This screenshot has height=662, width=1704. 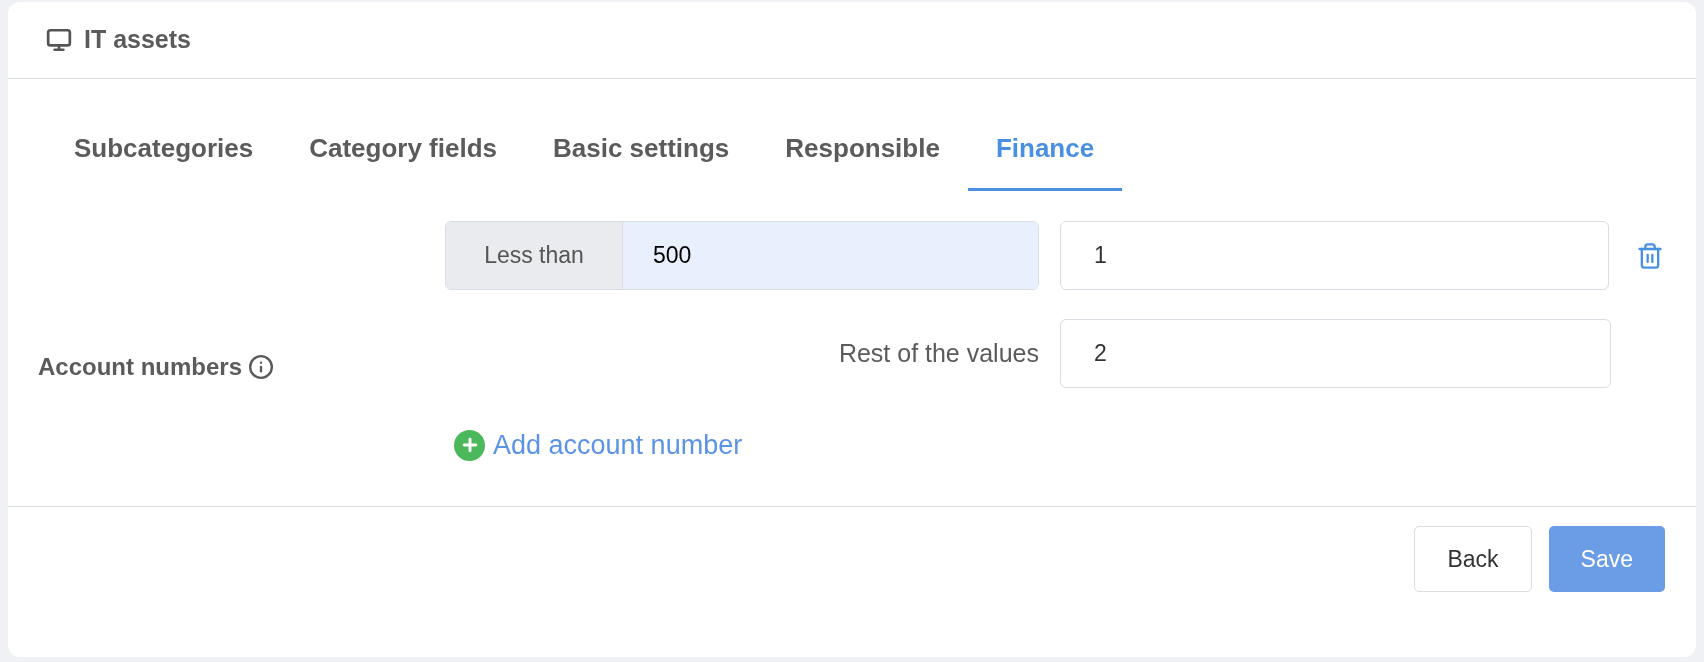 I want to click on tab: Category fields, so click(x=403, y=156).